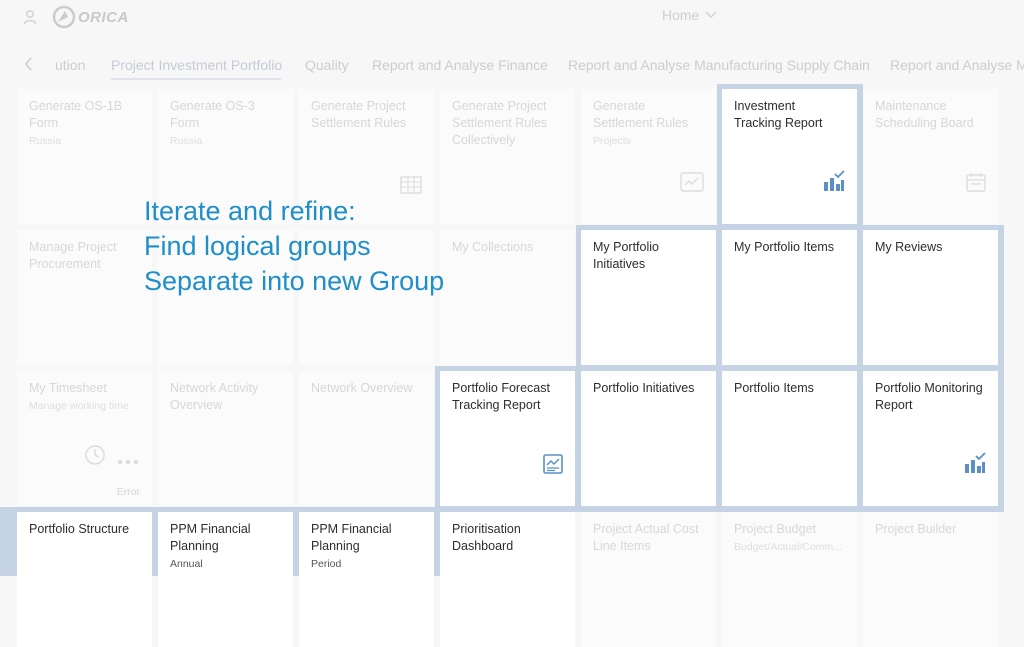 The image size is (1024, 647). What do you see at coordinates (929, 396) in the screenshot?
I see `tile-title: Portfolio Monitoring Report` at bounding box center [929, 396].